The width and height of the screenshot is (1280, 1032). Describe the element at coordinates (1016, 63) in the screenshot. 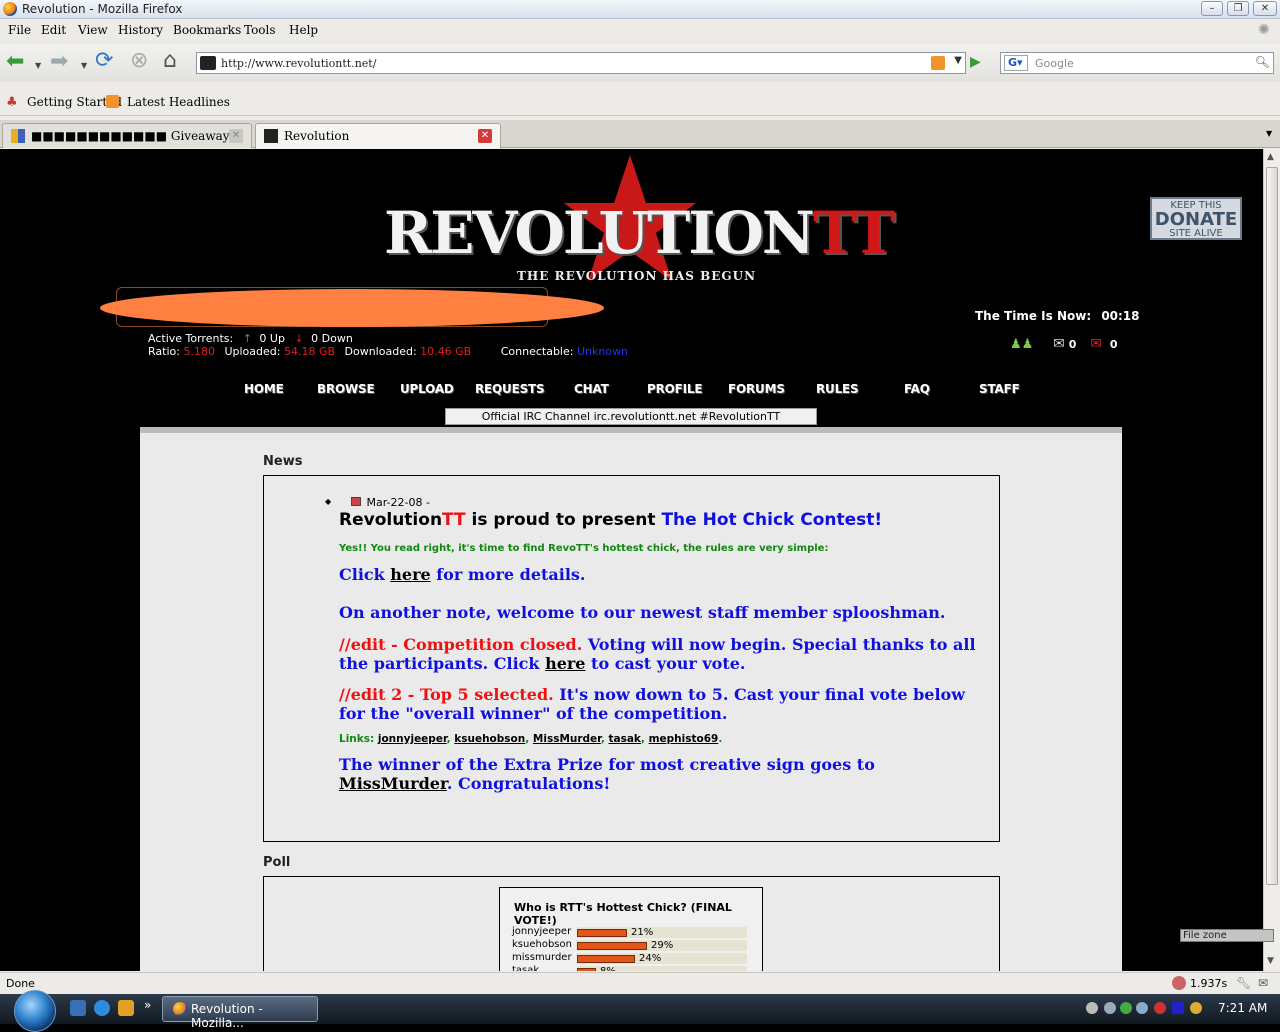

I see `google-engine-icon: G▾` at that location.